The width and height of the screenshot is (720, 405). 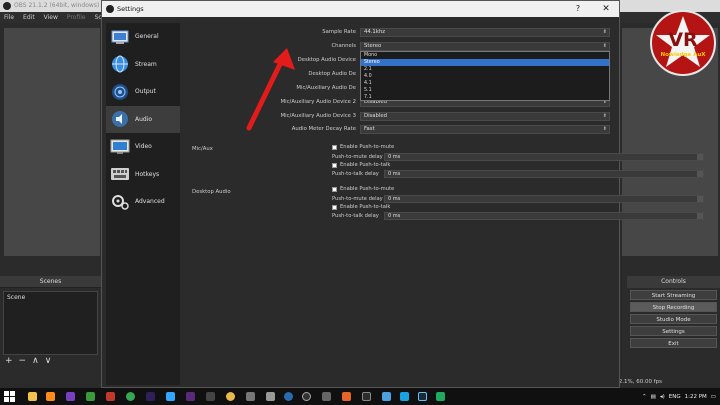 I want to click on controls-header: Controls, so click(x=673, y=282).